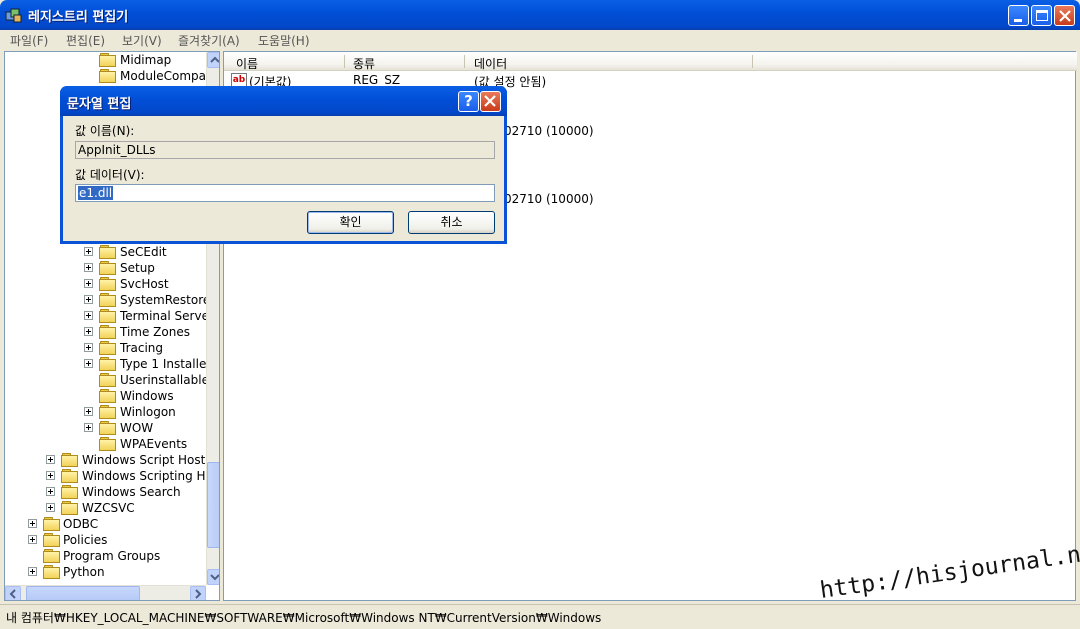  What do you see at coordinates (1018, 15) in the screenshot?
I see `minimize-button` at bounding box center [1018, 15].